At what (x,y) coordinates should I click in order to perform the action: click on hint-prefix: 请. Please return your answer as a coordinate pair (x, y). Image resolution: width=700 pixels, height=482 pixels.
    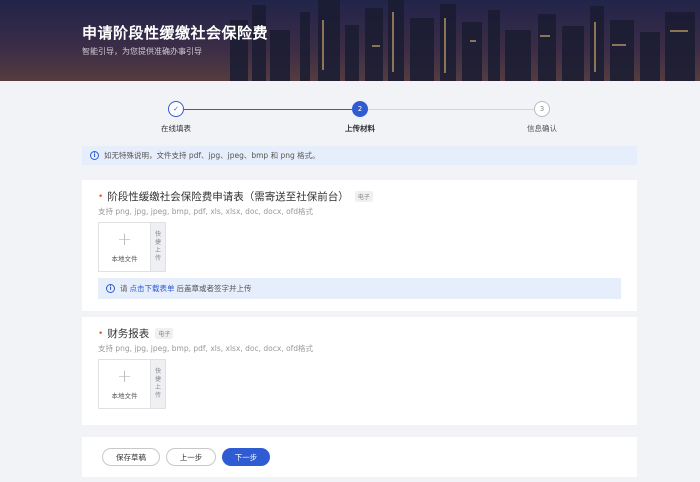
    Looking at the image, I should click on (124, 288).